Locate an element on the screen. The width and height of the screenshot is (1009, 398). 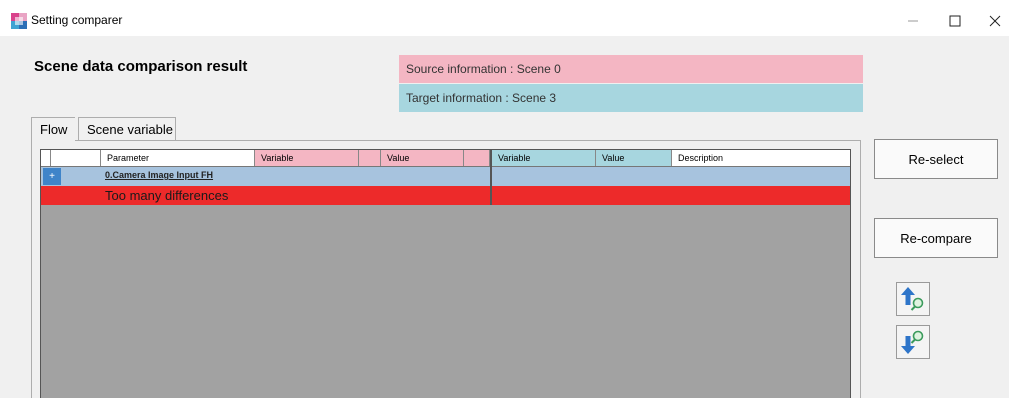
maximize-icon is located at coordinates (955, 21).